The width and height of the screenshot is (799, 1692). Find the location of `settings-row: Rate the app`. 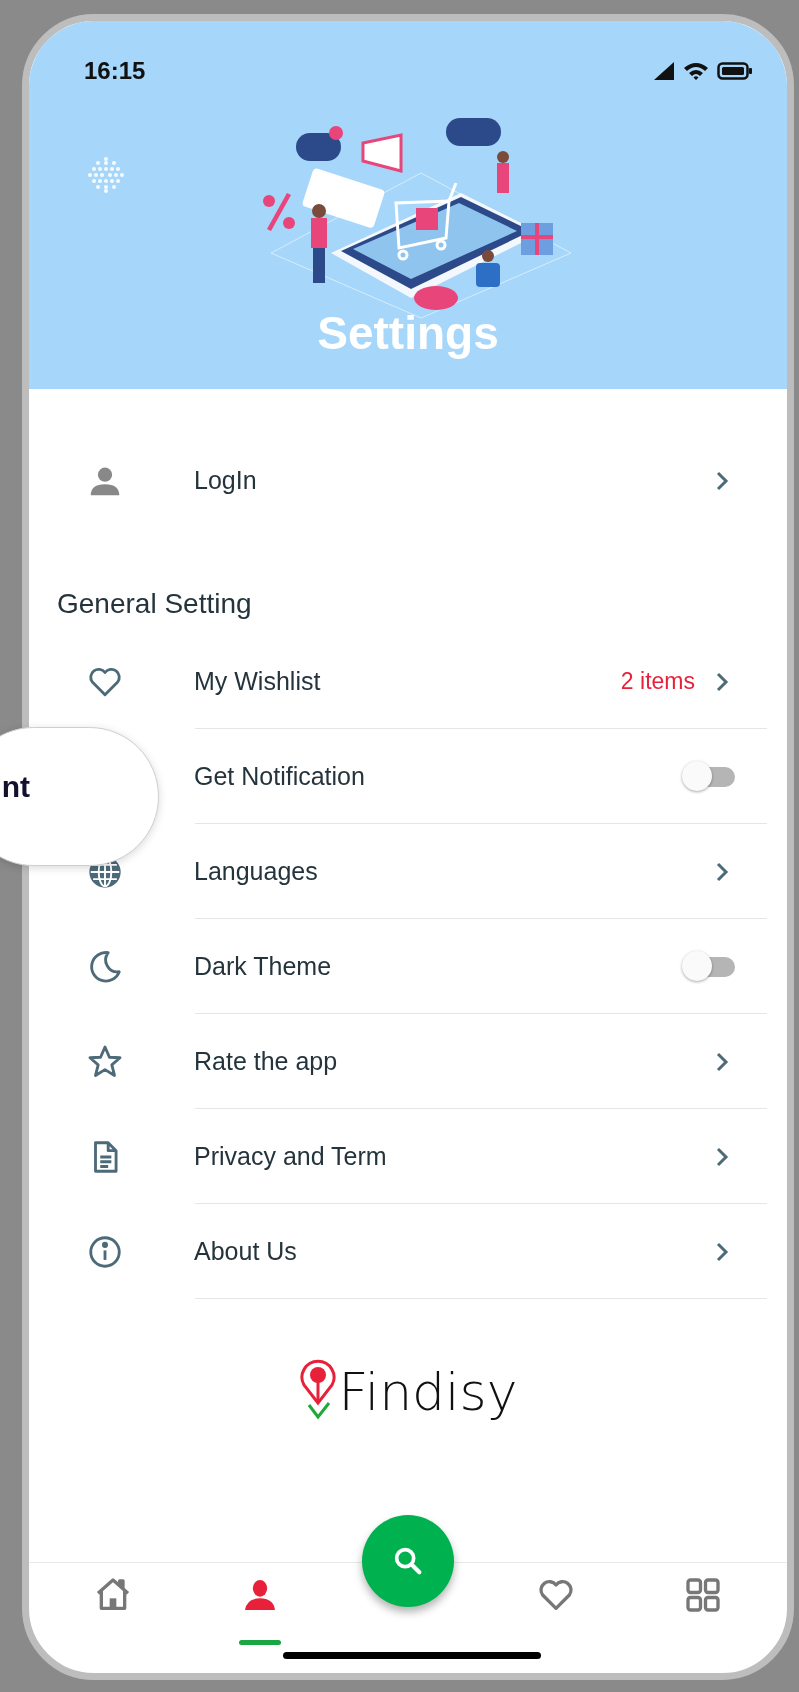

settings-row: Rate the app is located at coordinates (408, 1061).